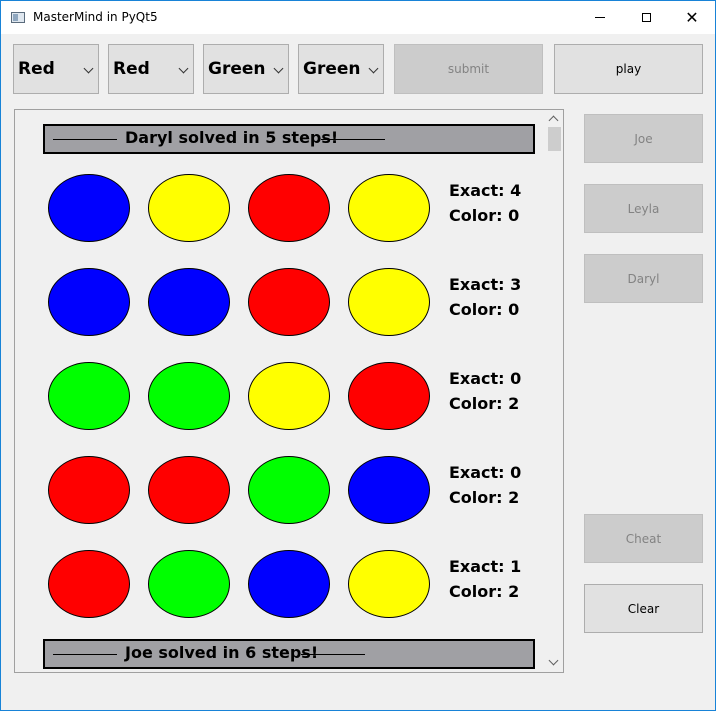 Image resolution: width=716 pixels, height=711 pixels. What do you see at coordinates (485, 190) in the screenshot?
I see `exact-count: Exact: 4` at bounding box center [485, 190].